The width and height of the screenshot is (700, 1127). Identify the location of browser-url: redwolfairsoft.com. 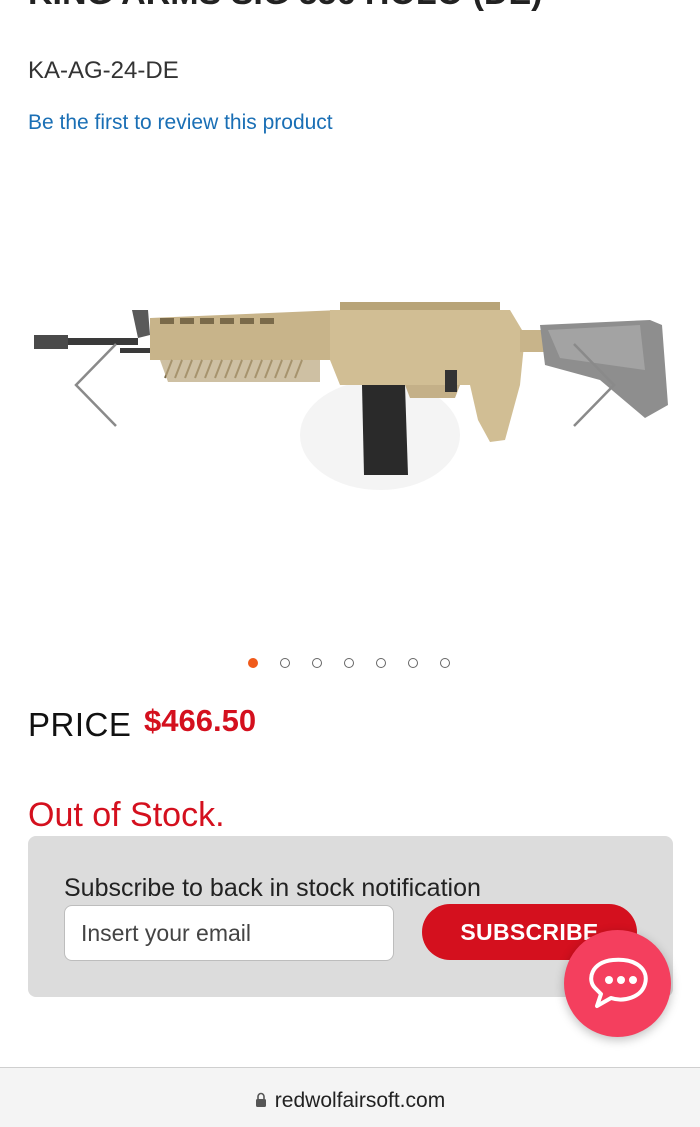
(360, 1100).